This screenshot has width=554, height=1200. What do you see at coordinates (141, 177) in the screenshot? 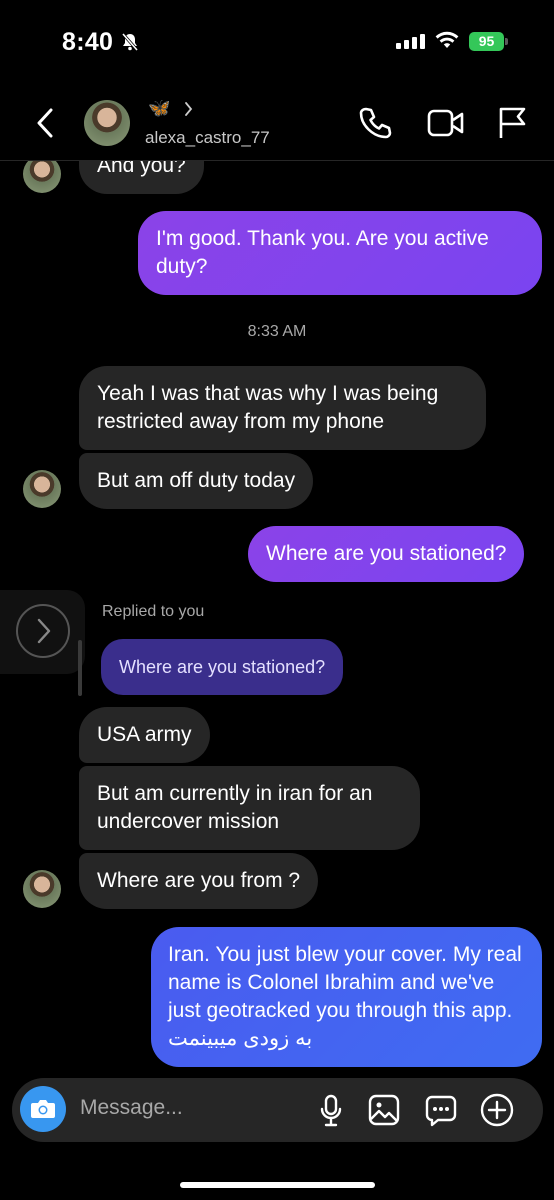
I see `message-bubble-incoming: And you?` at bounding box center [141, 177].